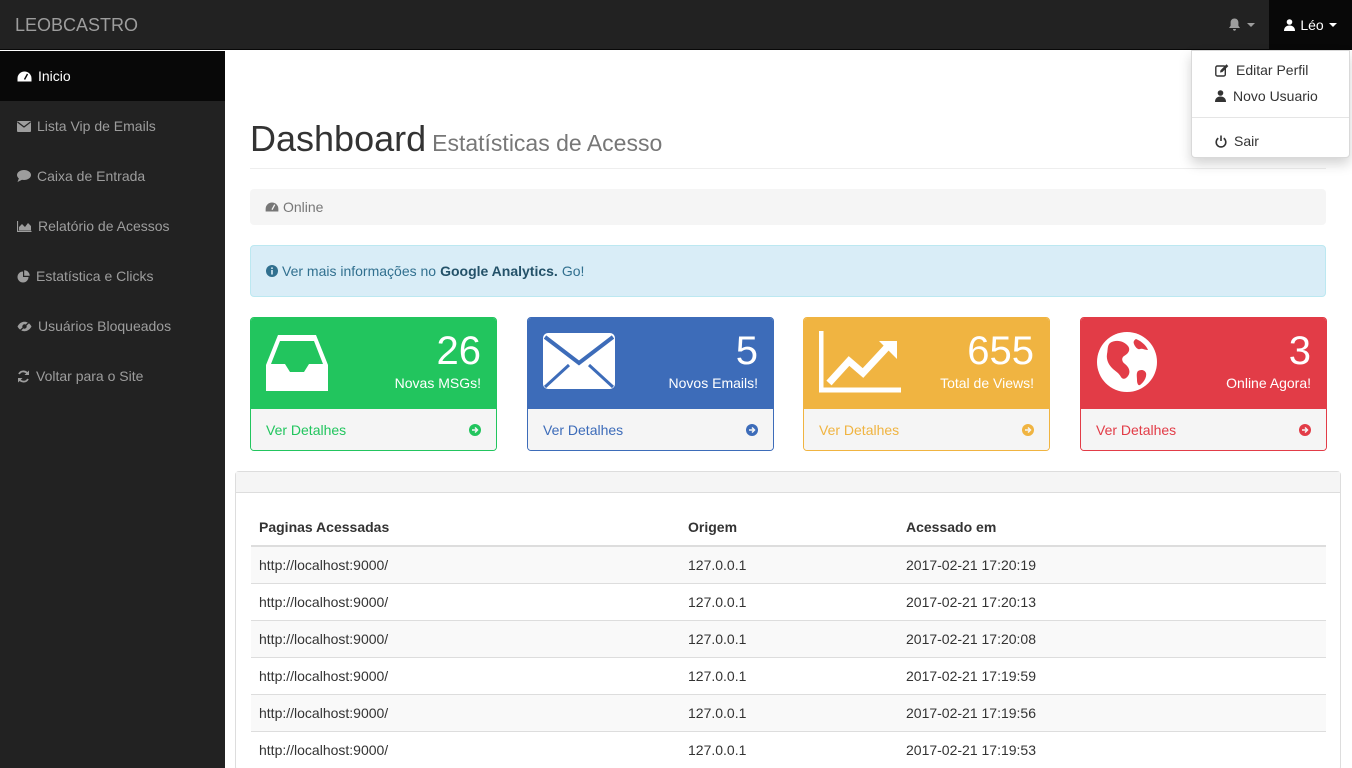 This screenshot has height=768, width=1352. What do you see at coordinates (112, 276) in the screenshot?
I see `sidebar-item-estatistica: Estatística e Clicks` at bounding box center [112, 276].